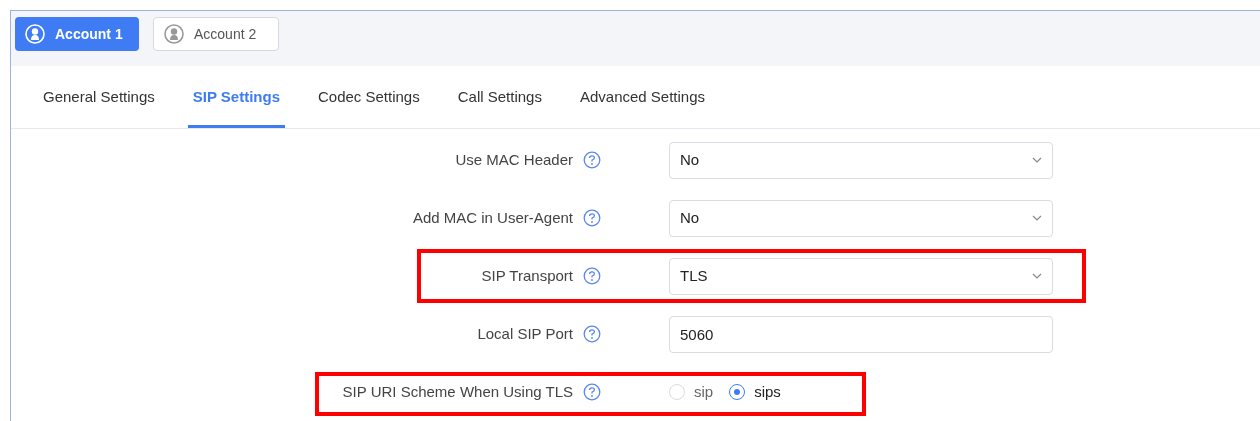  Describe the element at coordinates (457, 391) in the screenshot. I see `field-label: SIP URI Scheme When Using TLS` at that location.